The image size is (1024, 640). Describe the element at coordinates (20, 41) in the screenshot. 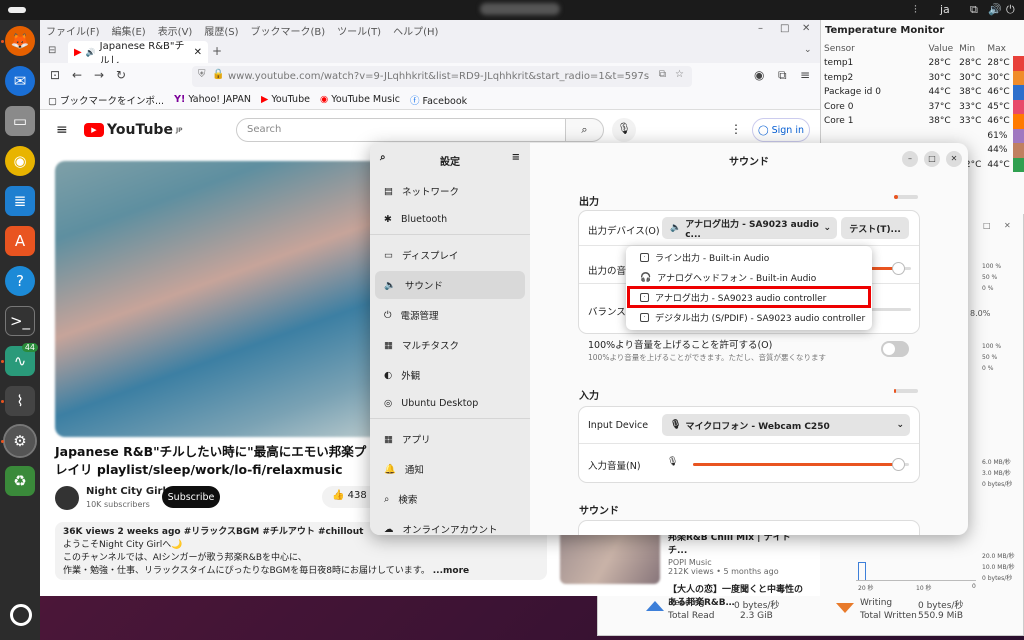

I see `firefox-icon: 🦊` at that location.